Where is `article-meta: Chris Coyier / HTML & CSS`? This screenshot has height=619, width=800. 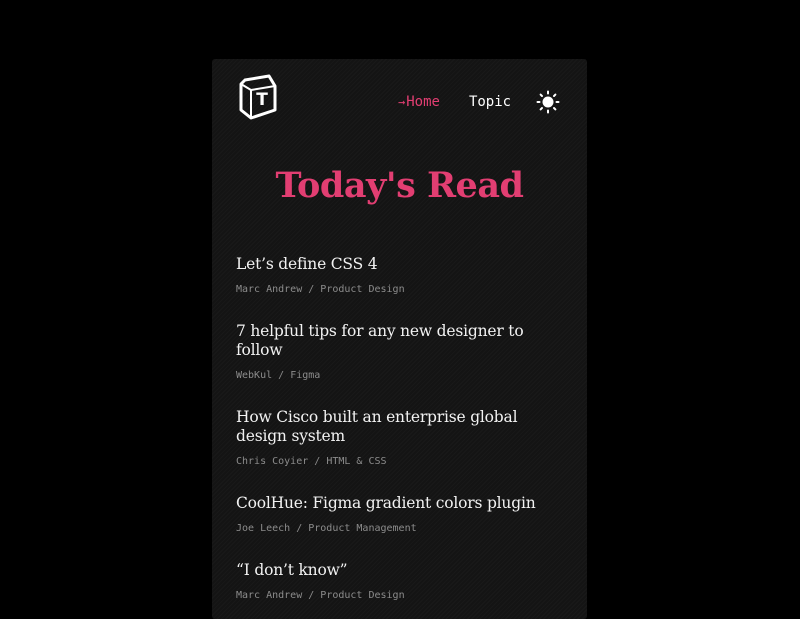
article-meta: Chris Coyier / HTML & CSS is located at coordinates (401, 462).